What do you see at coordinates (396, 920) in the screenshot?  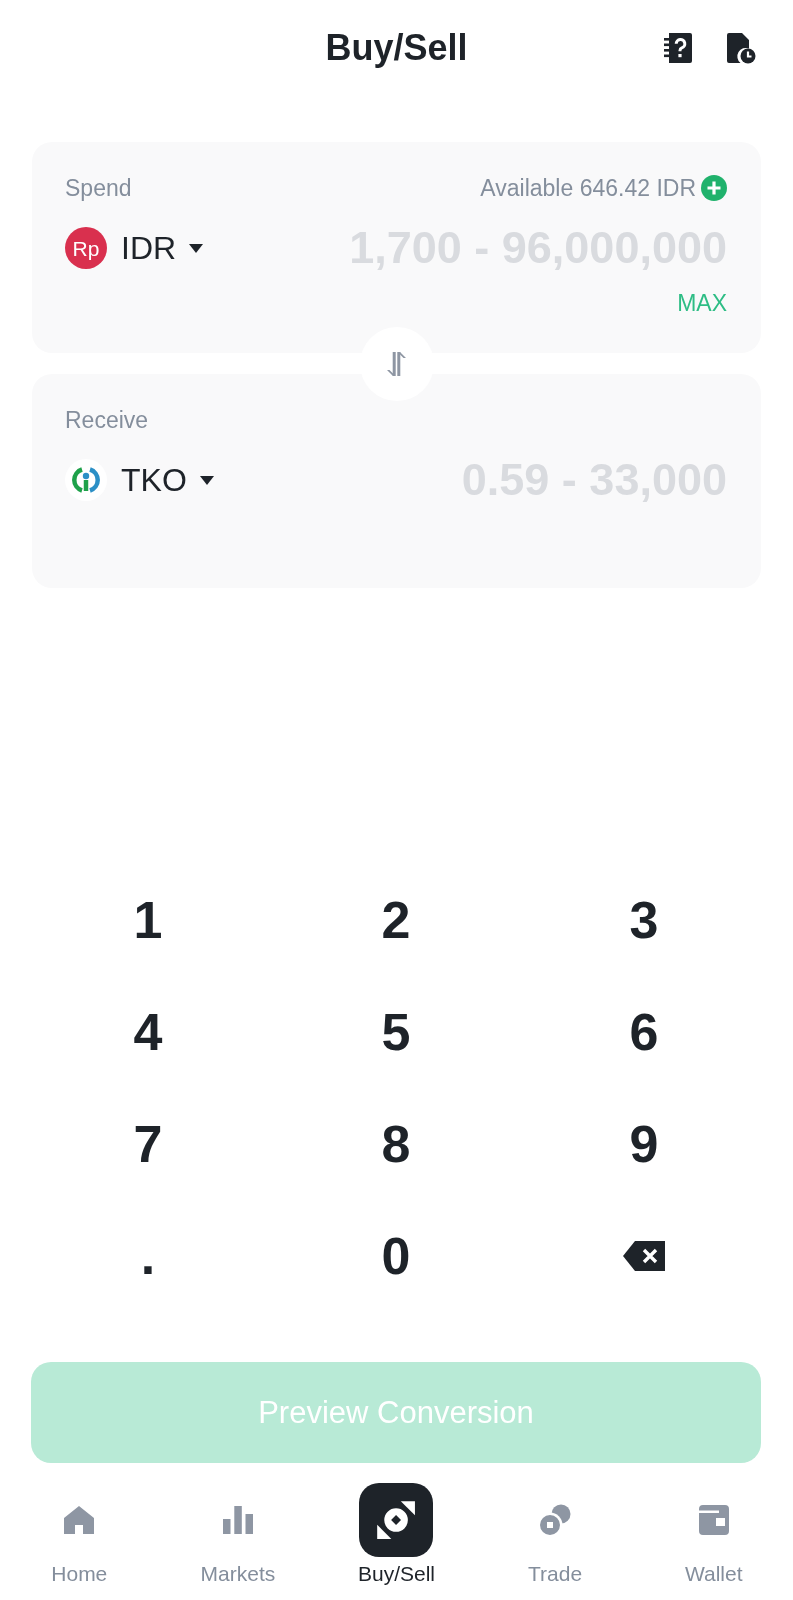 I see `number-key: 2` at bounding box center [396, 920].